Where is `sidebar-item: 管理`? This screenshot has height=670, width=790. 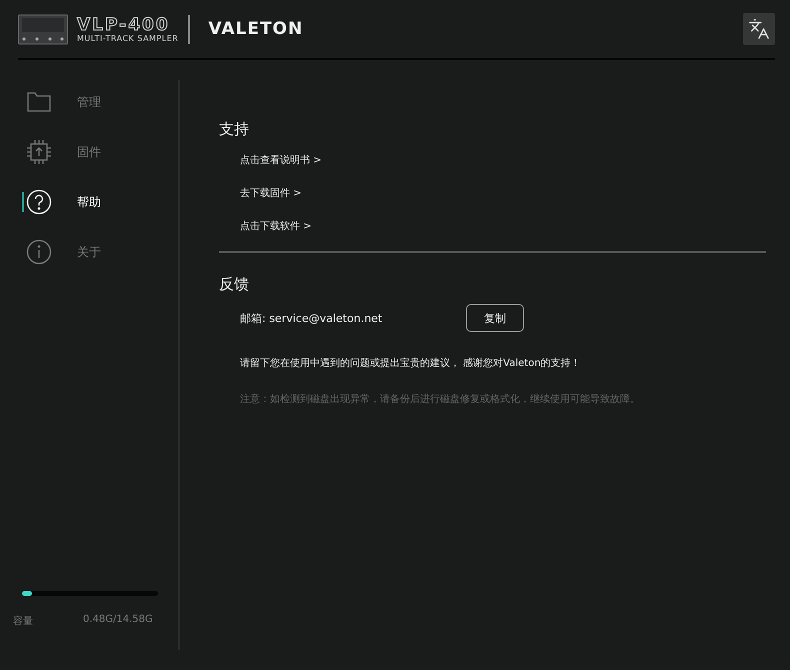 sidebar-item: 管理 is located at coordinates (89, 102).